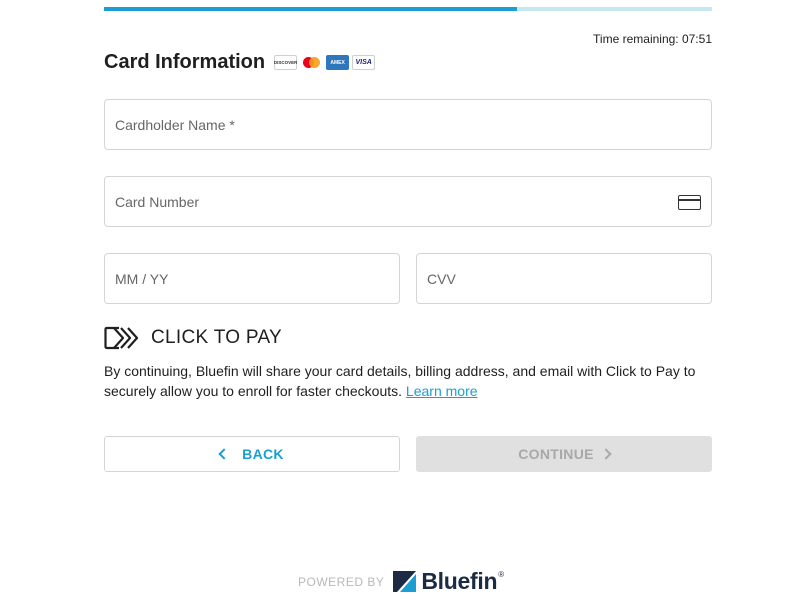 This screenshot has width=793, height=615. I want to click on cardholder-name-field, so click(408, 124).